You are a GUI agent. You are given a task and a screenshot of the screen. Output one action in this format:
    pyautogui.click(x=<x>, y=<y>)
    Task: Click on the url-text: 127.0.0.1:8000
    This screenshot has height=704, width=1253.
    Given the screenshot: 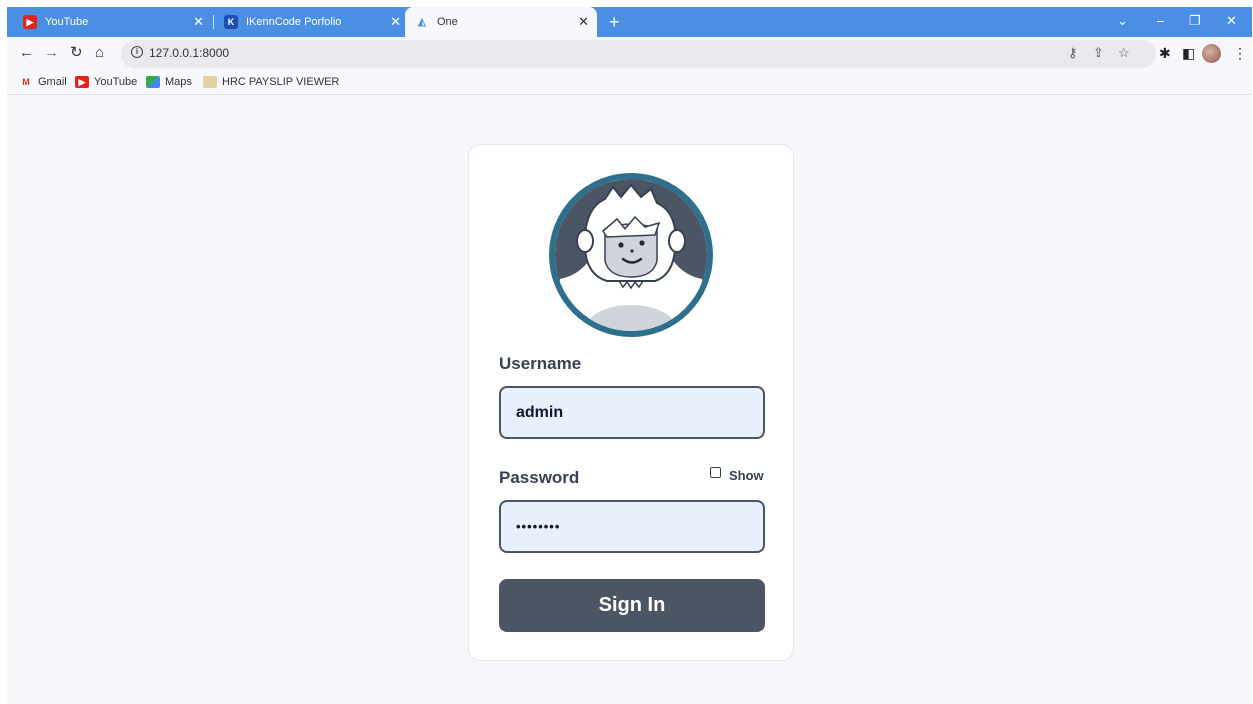 What is the action you would take?
    pyautogui.click(x=189, y=53)
    